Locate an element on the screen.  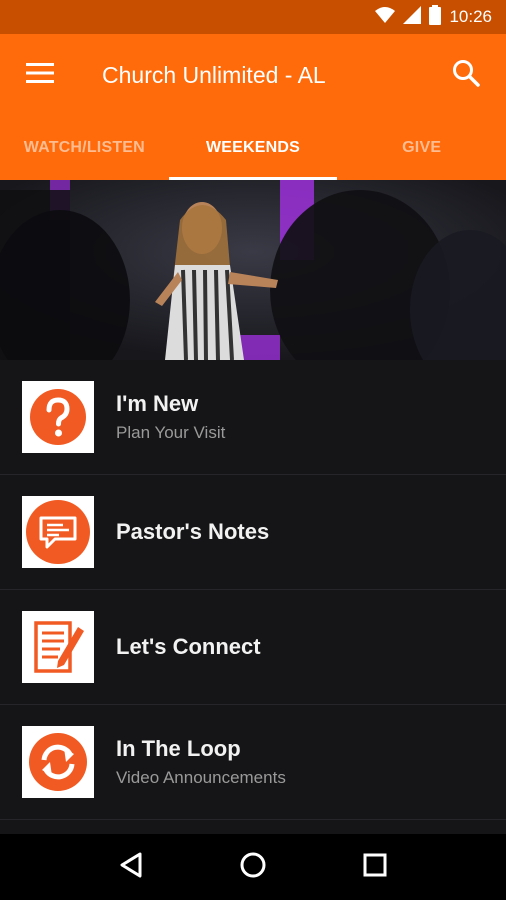
item-title: Pastor's Notes is located at coordinates (193, 531).